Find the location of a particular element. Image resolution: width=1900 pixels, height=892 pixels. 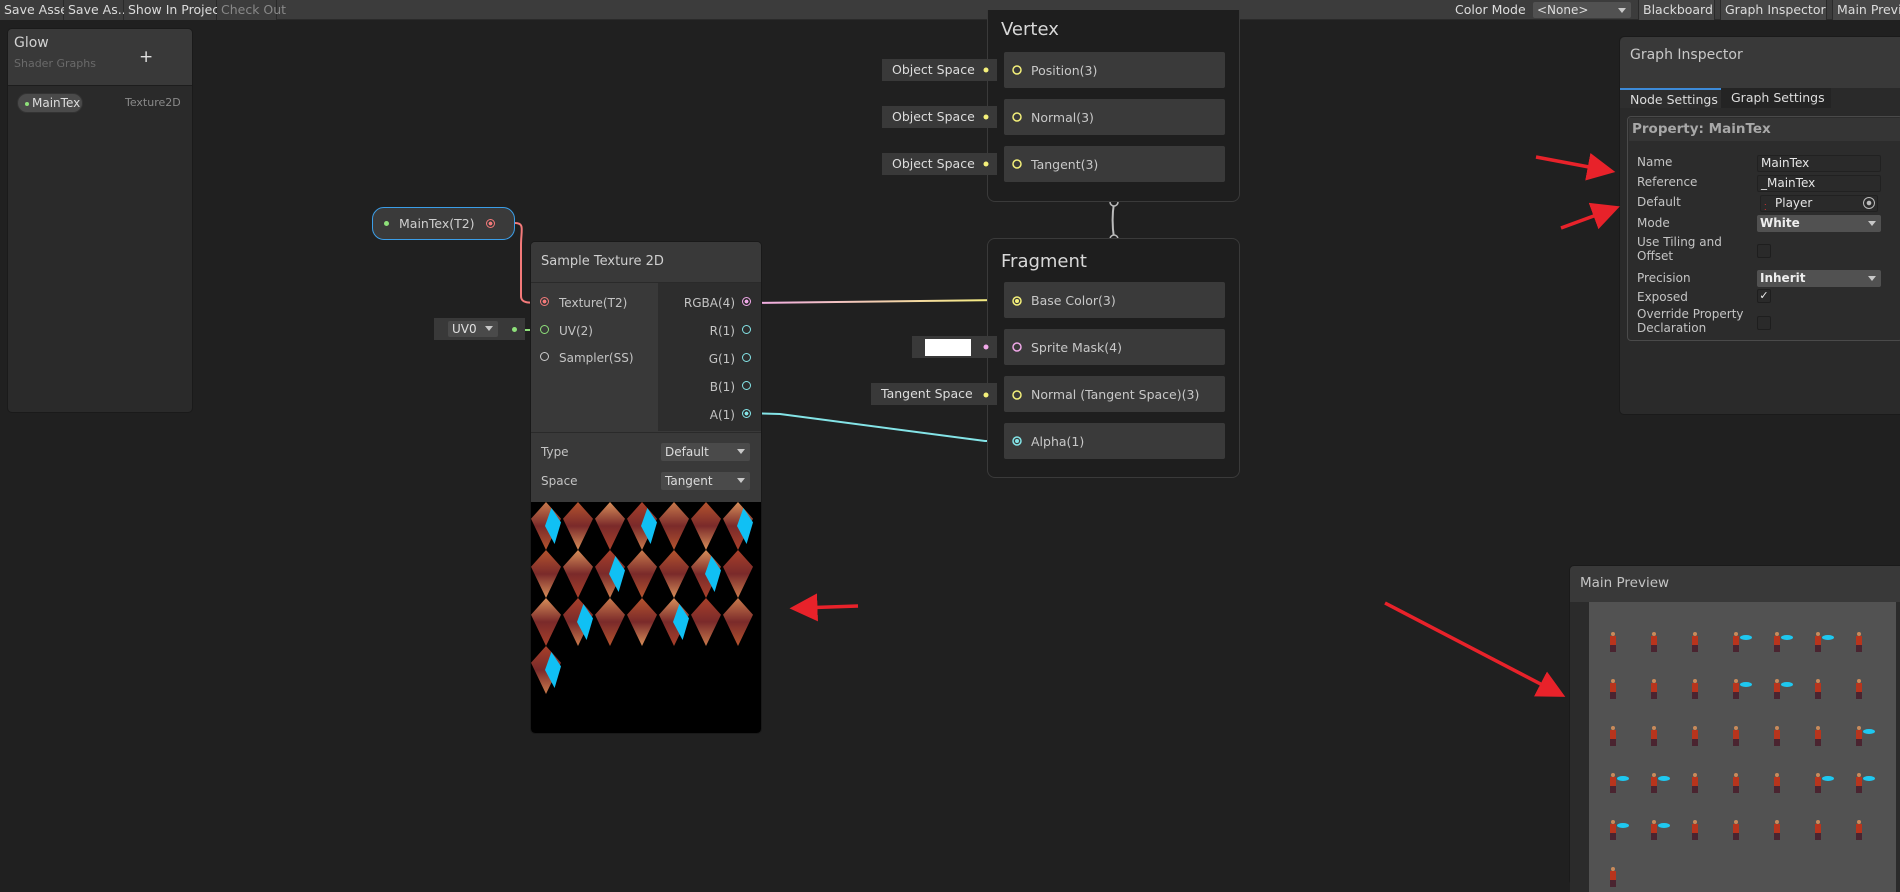

space-dropdown: Tangent is located at coordinates (705, 481).